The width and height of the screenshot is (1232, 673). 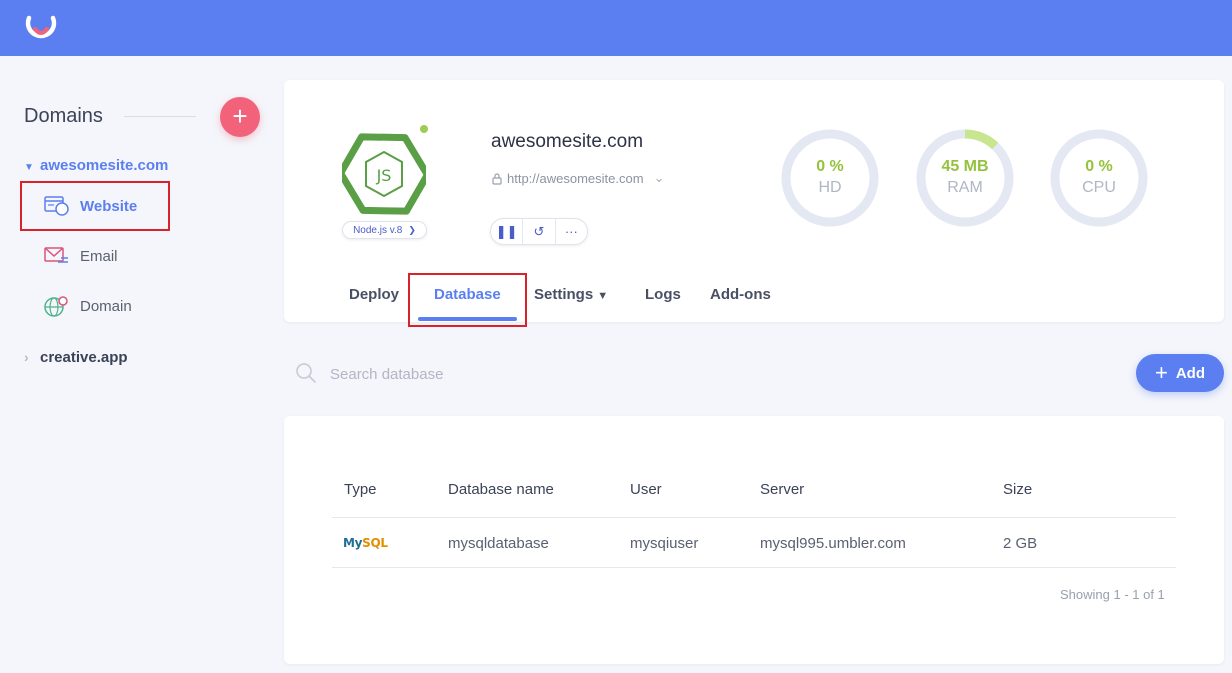 I want to click on gauge-ram: 45 MB RAM, so click(x=965, y=178).